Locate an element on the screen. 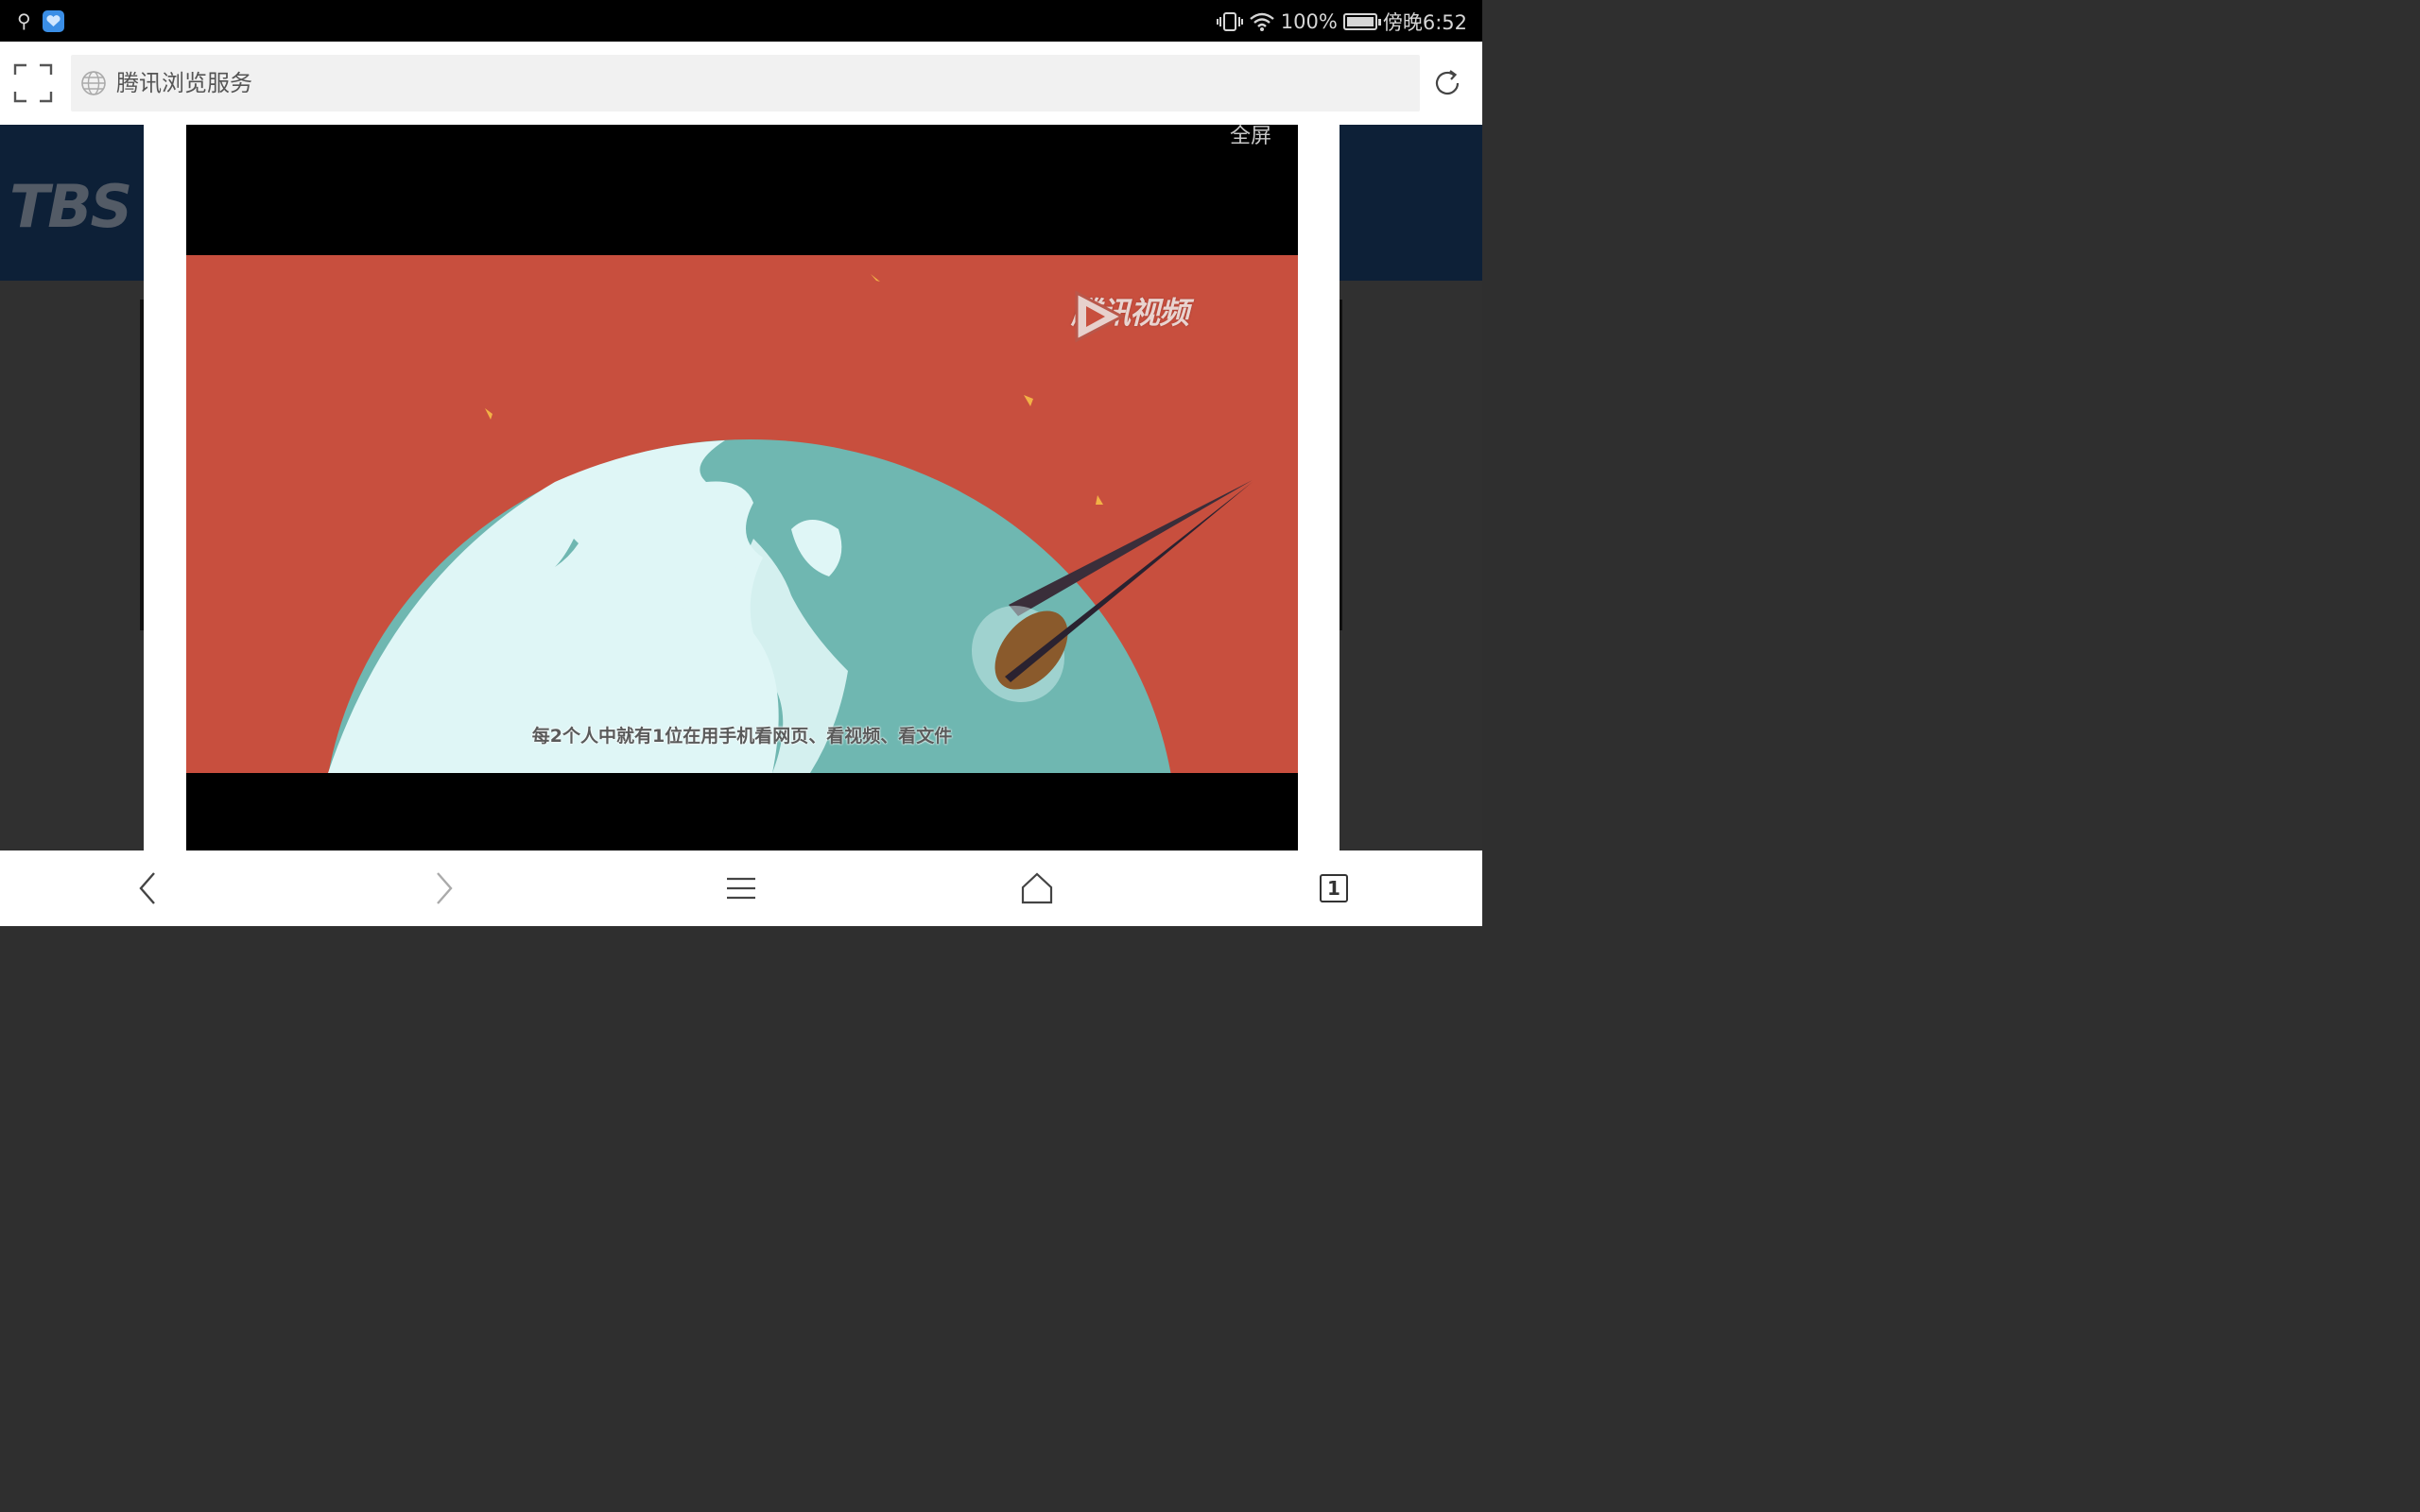  status-bar: ⚲ 100% 傍晚6:52 is located at coordinates (741, 21).